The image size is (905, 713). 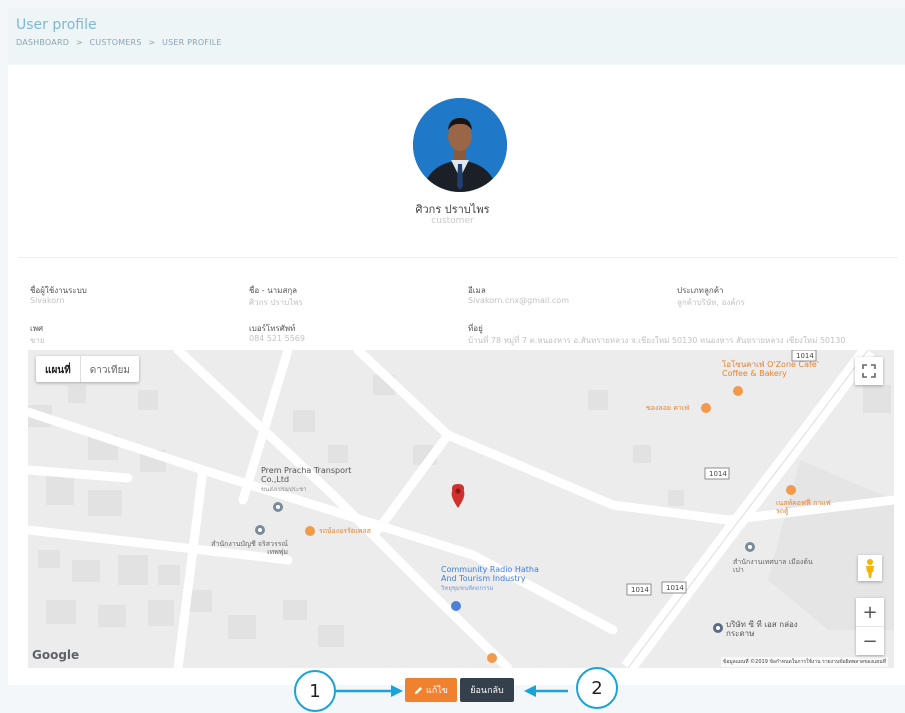 I want to click on pencil-icon, so click(x=418, y=690).